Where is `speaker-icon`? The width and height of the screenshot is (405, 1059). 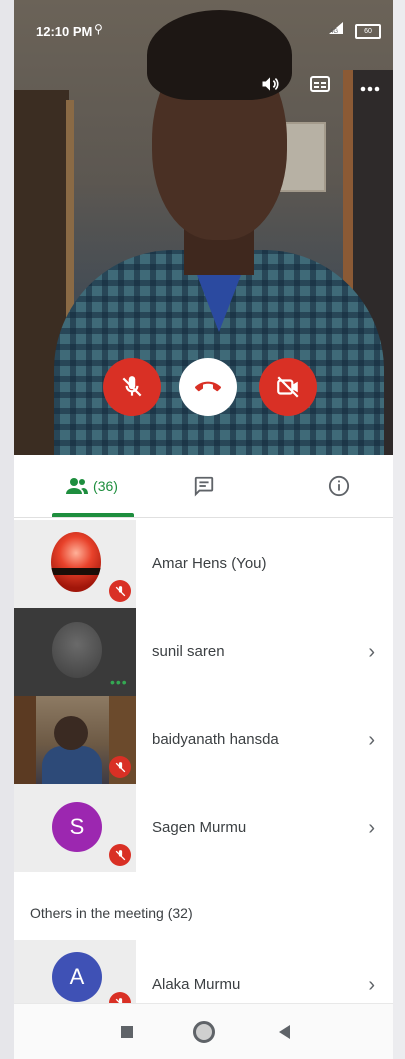
speaker-icon is located at coordinates (270, 86).